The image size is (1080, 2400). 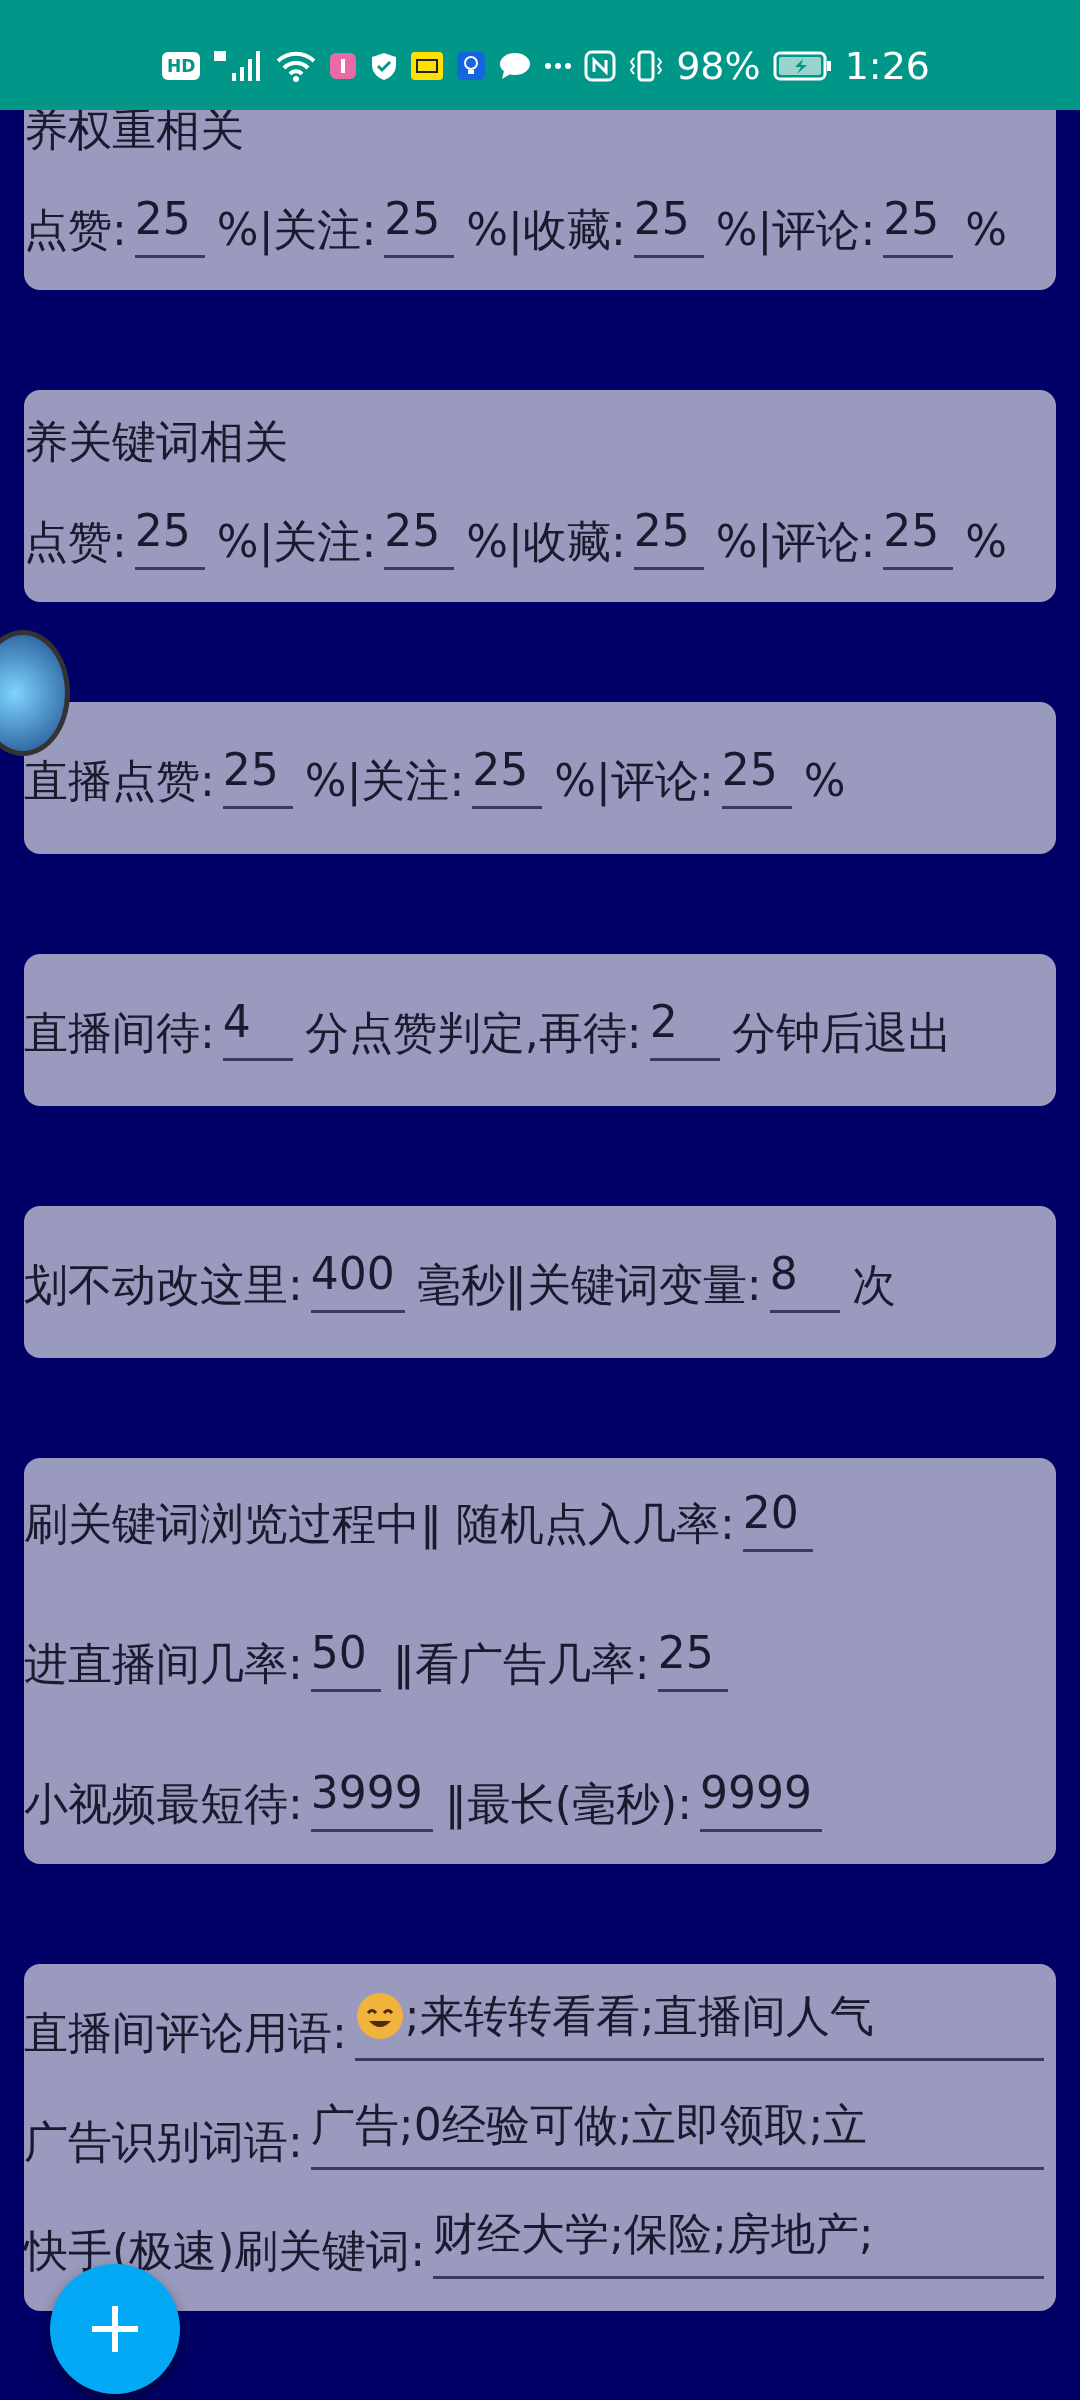 What do you see at coordinates (345, 1658) in the screenshot?
I see `input-field: 50` at bounding box center [345, 1658].